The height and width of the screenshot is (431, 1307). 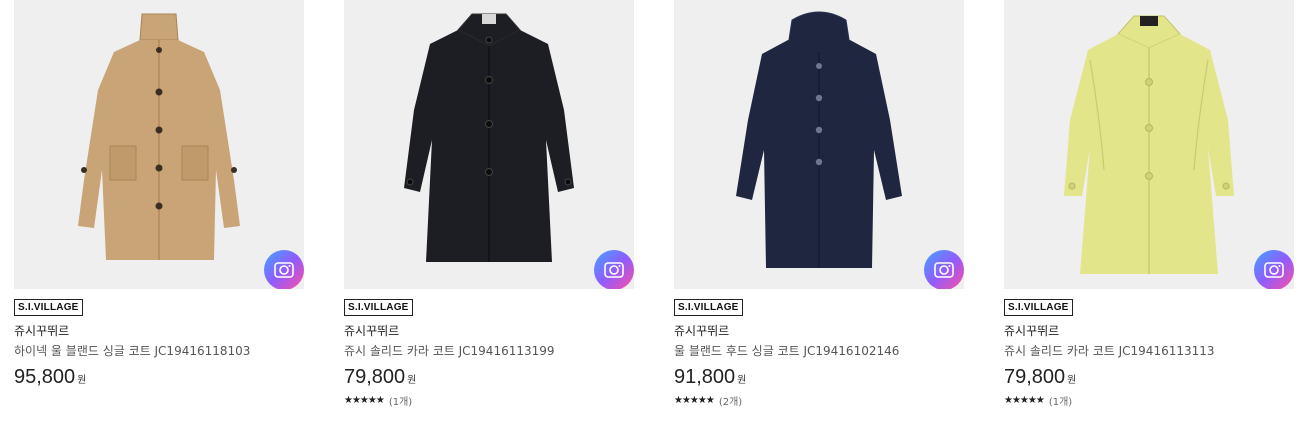 I want to click on product-name: 울 블랜드 후드 싱글 코트 JC19416102146, so click(x=786, y=350).